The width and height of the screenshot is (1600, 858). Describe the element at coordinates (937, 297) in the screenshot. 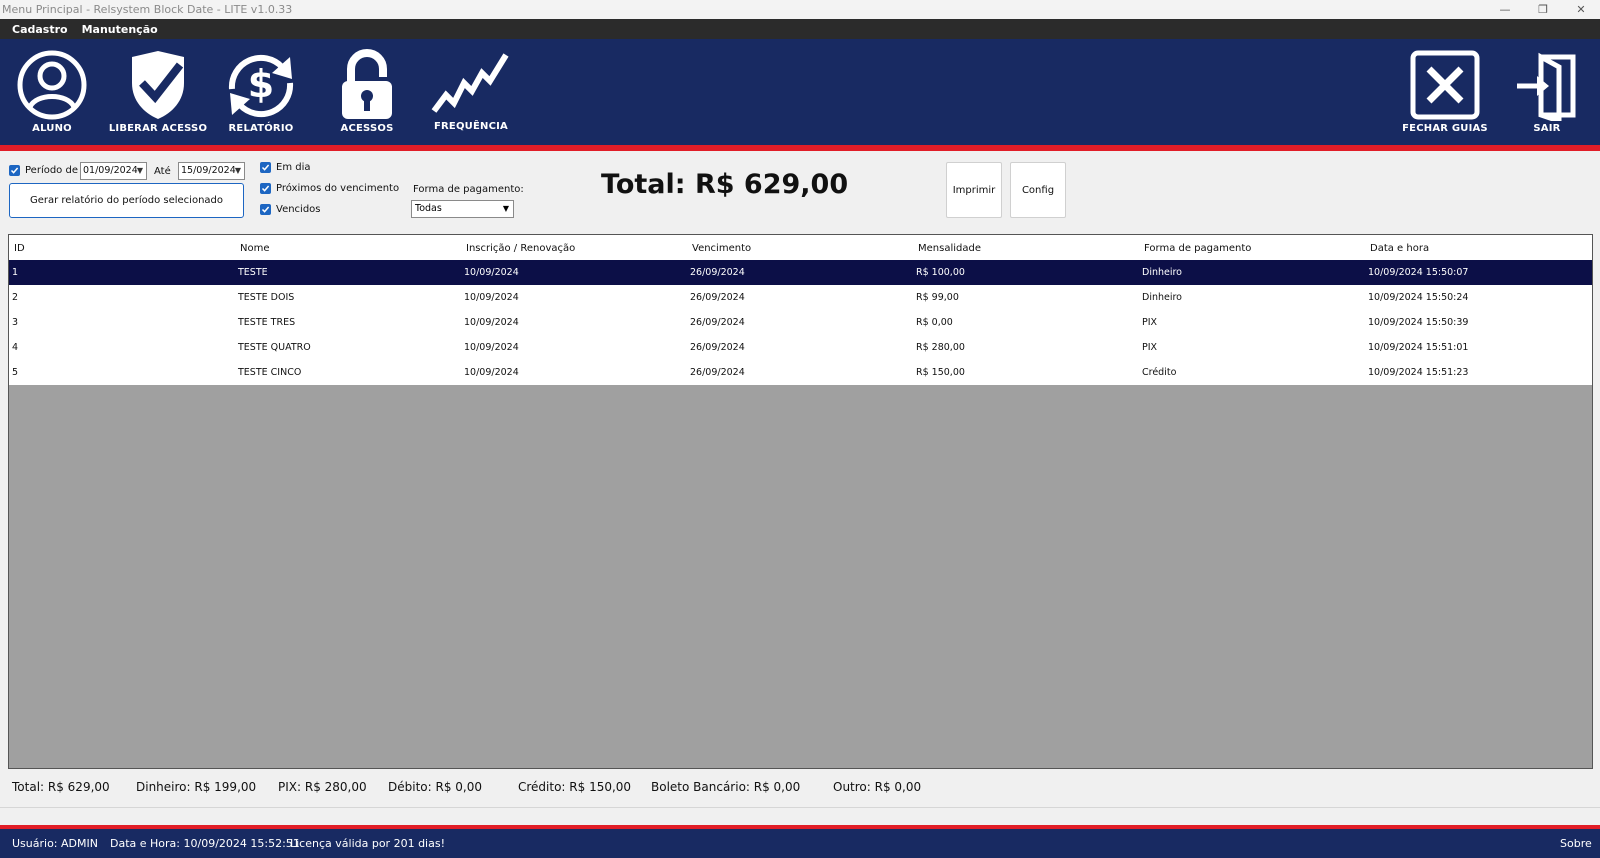

I see `cell-mensalidade: R$ 99,00` at that location.